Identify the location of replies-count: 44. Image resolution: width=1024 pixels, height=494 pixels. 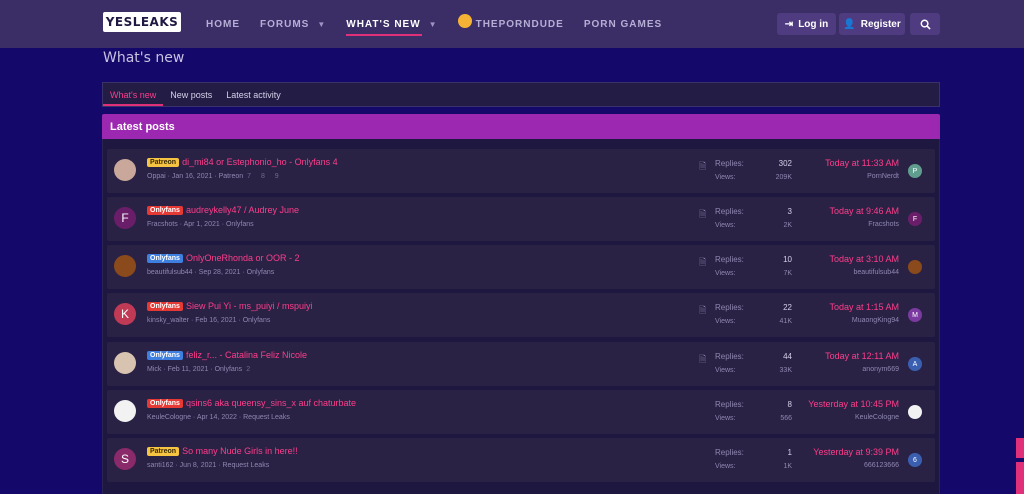
(787, 356).